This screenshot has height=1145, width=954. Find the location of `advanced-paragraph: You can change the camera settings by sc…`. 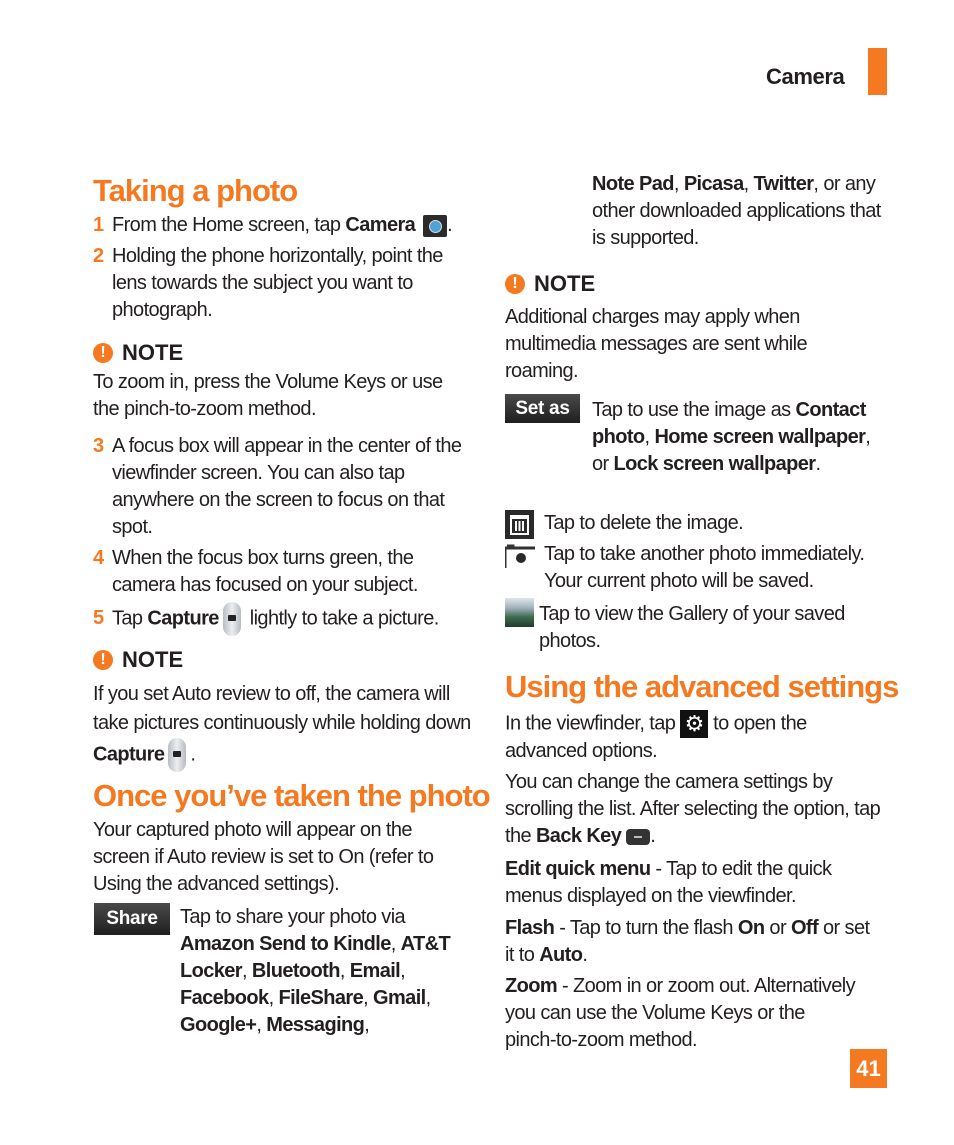

advanced-paragraph: You can change the camera settings by sc… is located at coordinates (693, 809).